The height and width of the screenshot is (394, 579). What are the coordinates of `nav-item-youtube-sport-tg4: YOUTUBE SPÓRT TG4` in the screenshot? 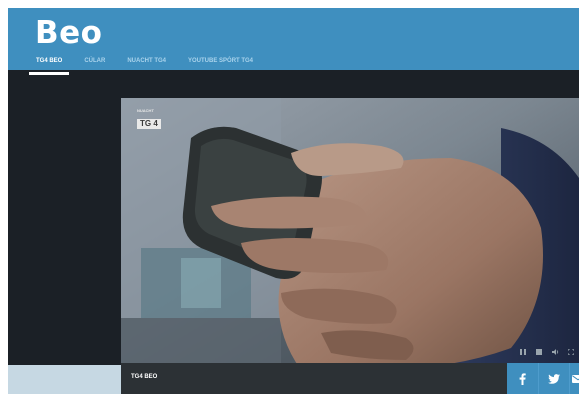 It's located at (220, 63).